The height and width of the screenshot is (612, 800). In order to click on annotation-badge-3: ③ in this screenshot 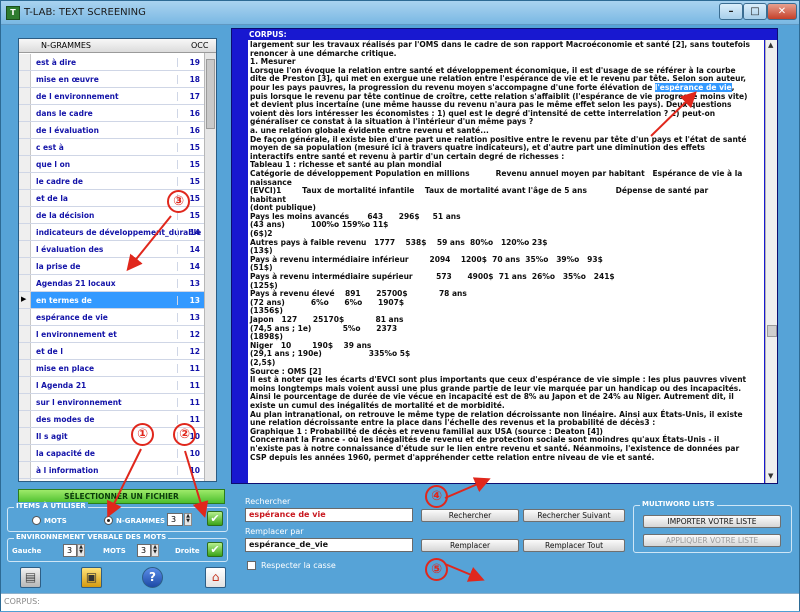, I will do `click(178, 201)`.